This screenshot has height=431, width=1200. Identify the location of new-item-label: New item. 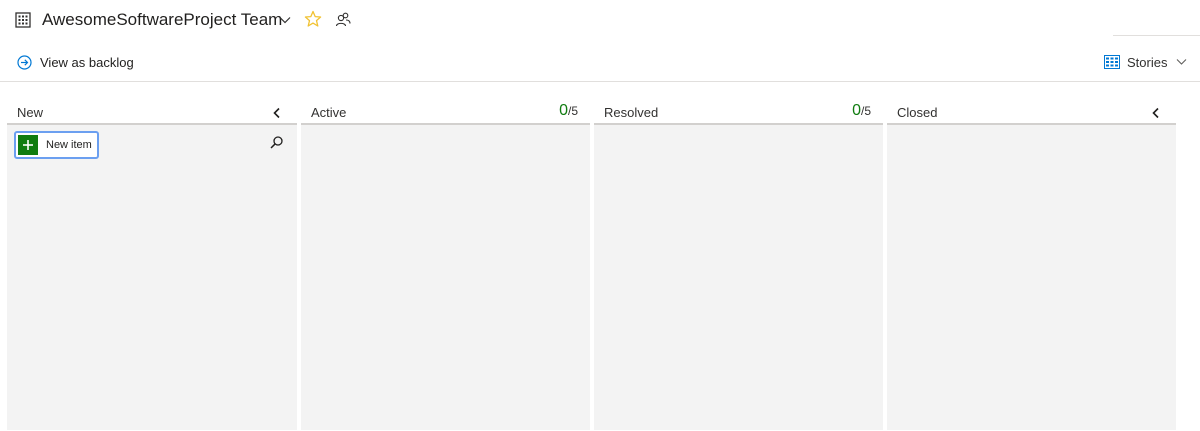
(69, 145).